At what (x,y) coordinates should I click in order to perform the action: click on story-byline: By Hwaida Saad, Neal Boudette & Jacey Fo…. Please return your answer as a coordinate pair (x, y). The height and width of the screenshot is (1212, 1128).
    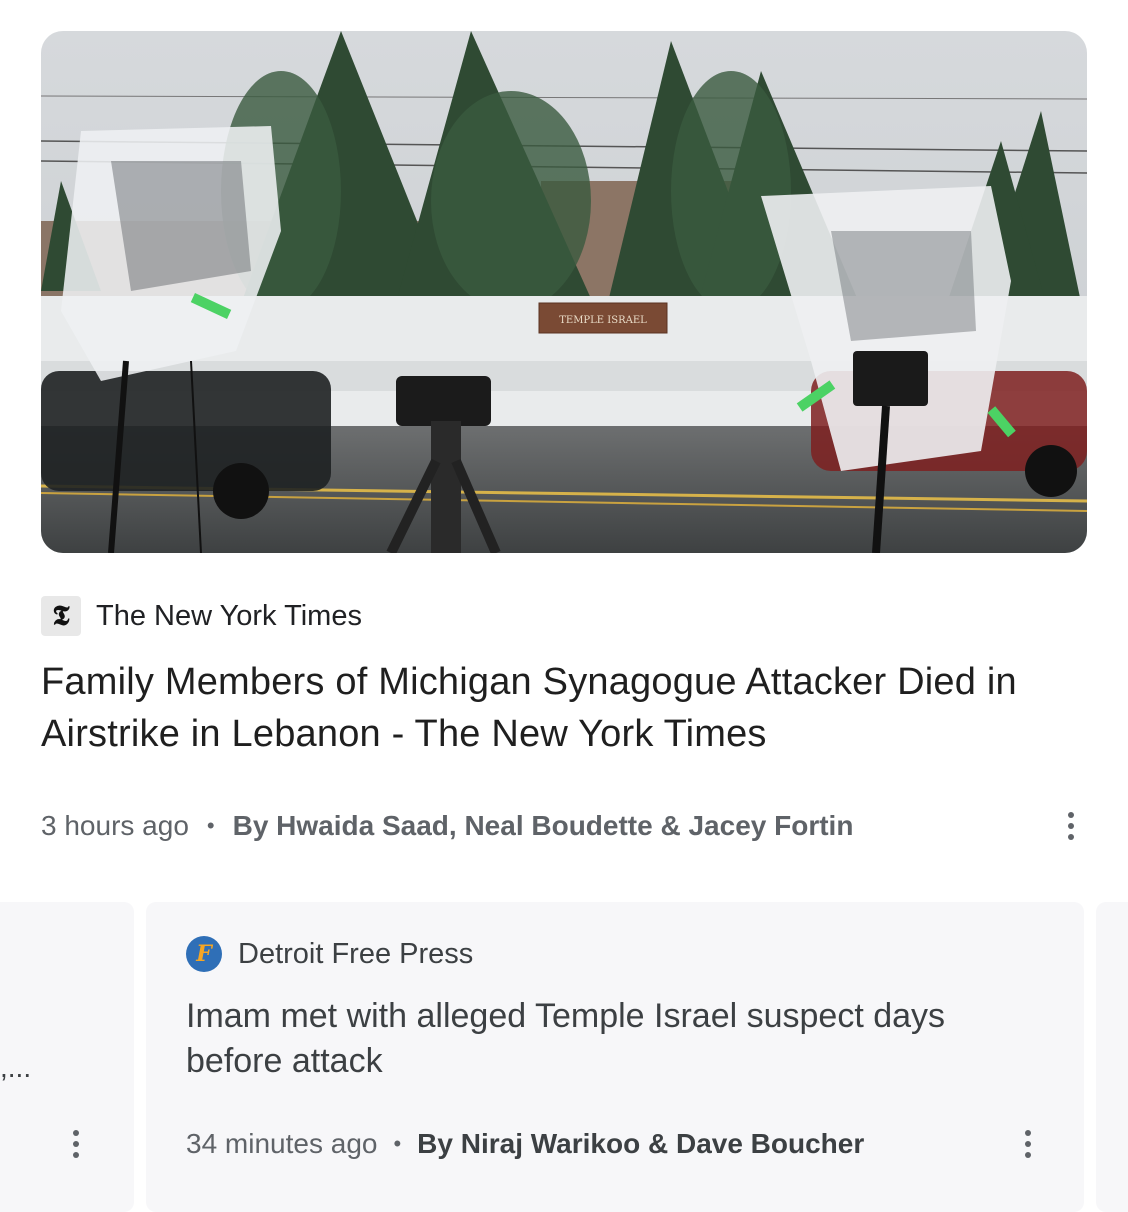
    Looking at the image, I should click on (543, 825).